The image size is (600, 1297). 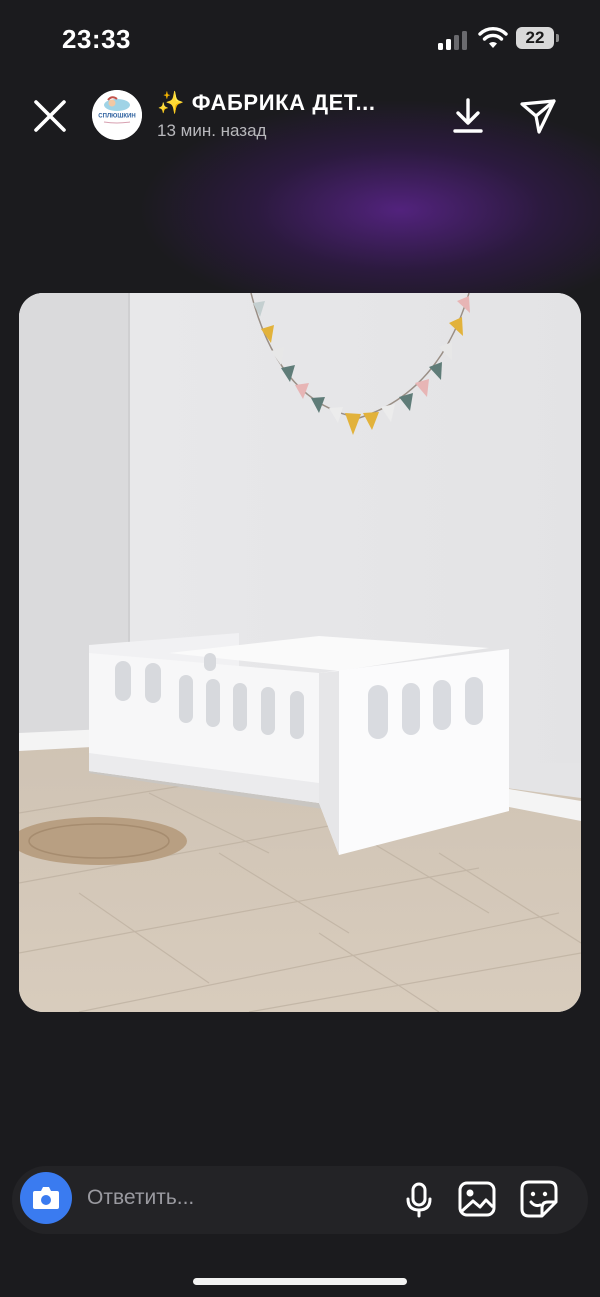 I want to click on post-time: 13 мин. назад, so click(x=212, y=130).